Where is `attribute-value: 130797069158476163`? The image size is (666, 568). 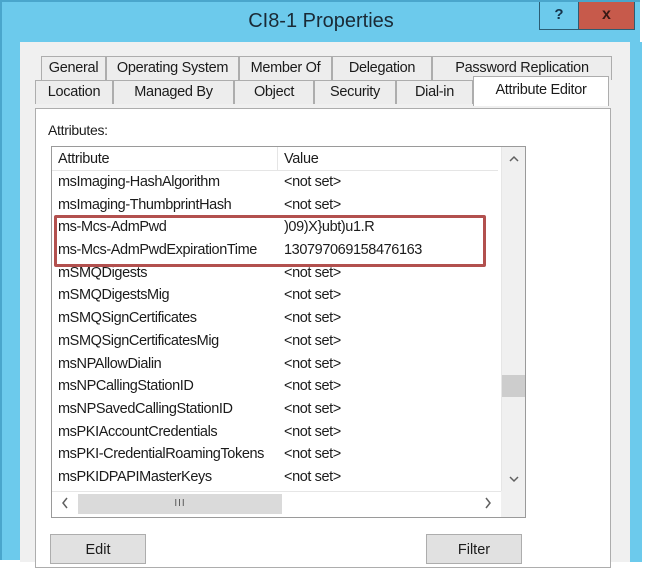
attribute-value: 130797069158476163 is located at coordinates (353, 250).